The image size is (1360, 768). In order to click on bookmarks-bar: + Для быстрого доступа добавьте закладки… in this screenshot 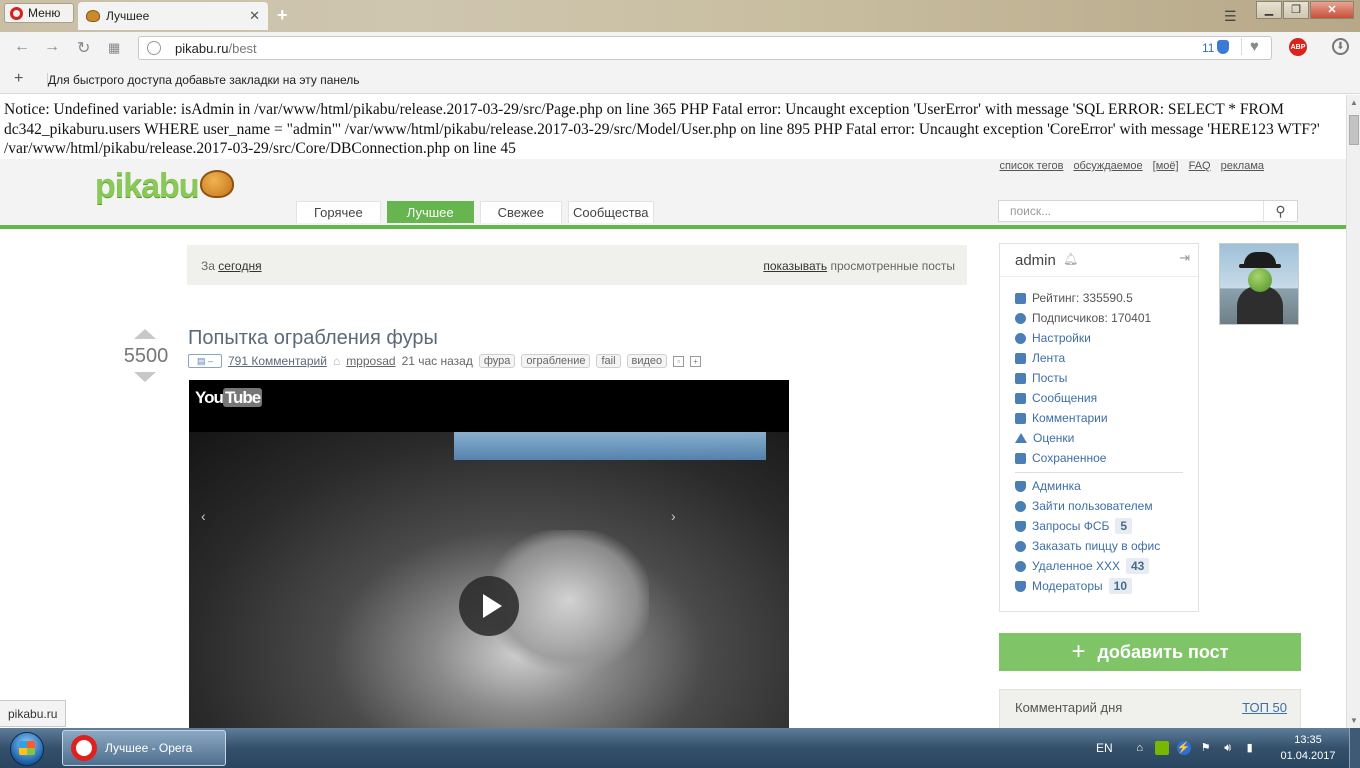, I will do `click(680, 79)`.